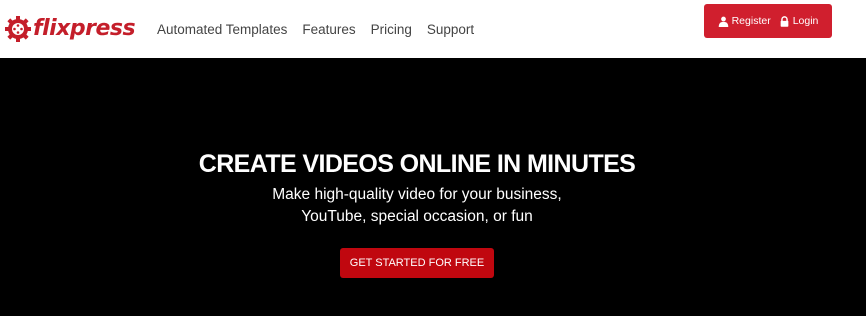 Image resolution: width=866 pixels, height=316 pixels. I want to click on login-link: Login, so click(799, 21).